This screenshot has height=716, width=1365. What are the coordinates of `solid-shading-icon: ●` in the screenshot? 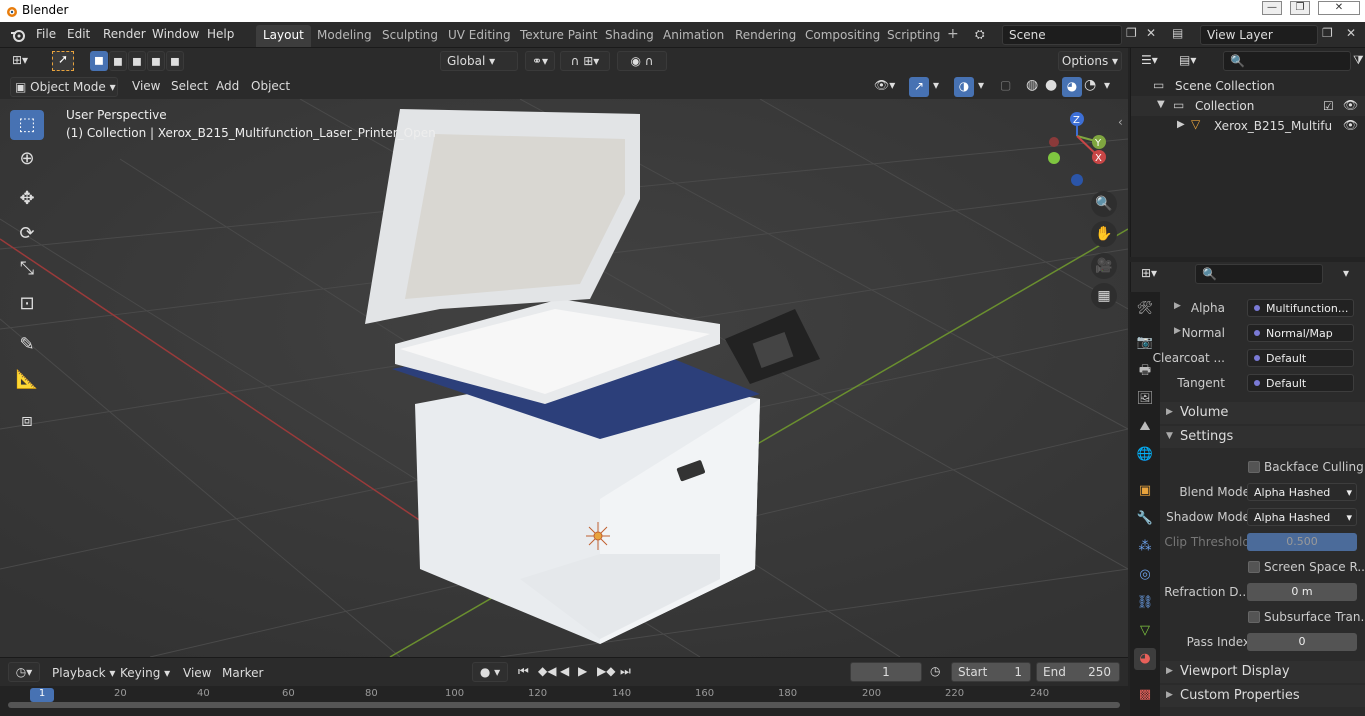 It's located at (1051, 85).